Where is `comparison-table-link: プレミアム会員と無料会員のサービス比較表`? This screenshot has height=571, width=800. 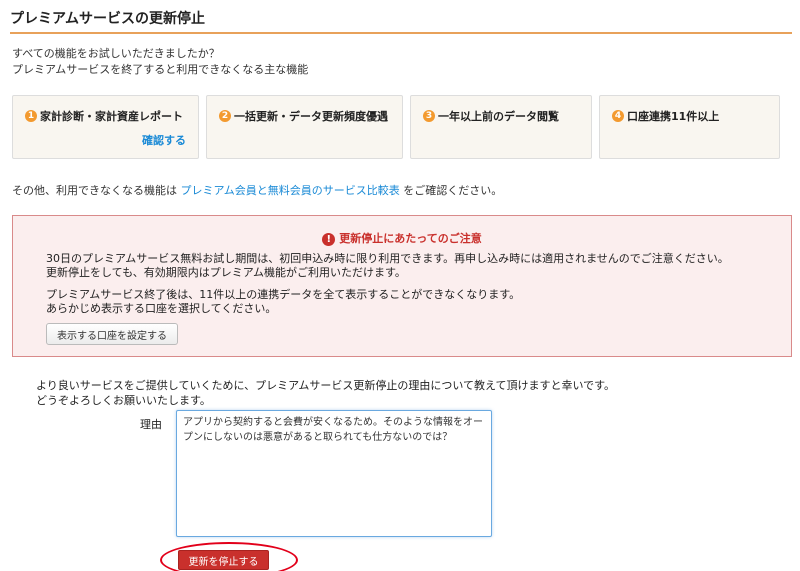
comparison-table-link: プレミアム会員と無料会員のサービス比較表 is located at coordinates (290, 190).